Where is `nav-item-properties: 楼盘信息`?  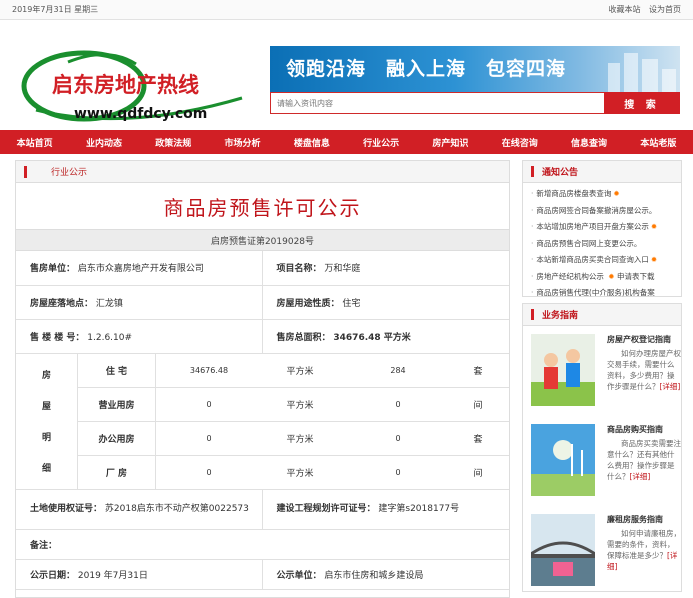 nav-item-properties: 楼盘信息 is located at coordinates (312, 142).